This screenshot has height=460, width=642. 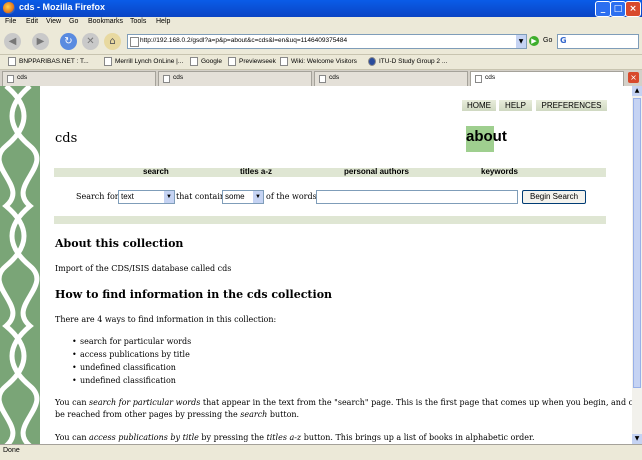 What do you see at coordinates (563, 40) in the screenshot?
I see `google-icon: G` at bounding box center [563, 40].